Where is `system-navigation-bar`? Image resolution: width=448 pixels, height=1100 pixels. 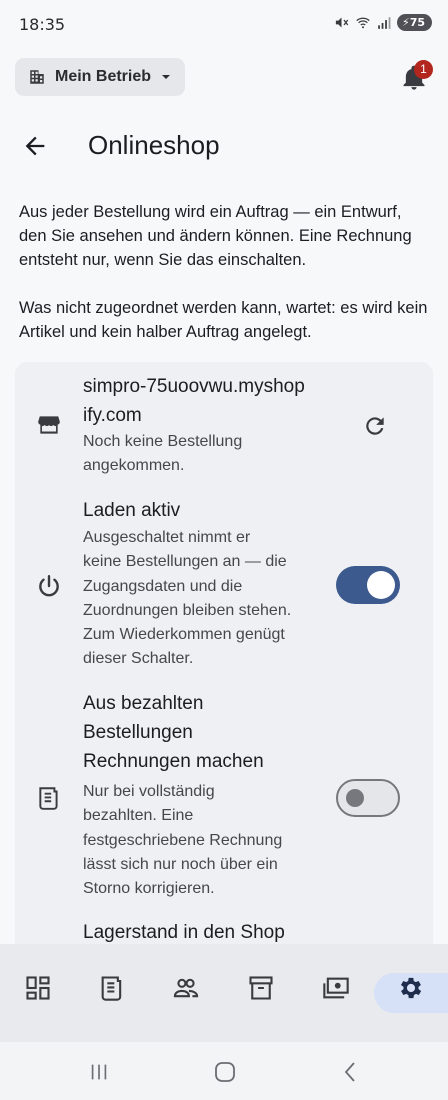
system-navigation-bar is located at coordinates (224, 1071).